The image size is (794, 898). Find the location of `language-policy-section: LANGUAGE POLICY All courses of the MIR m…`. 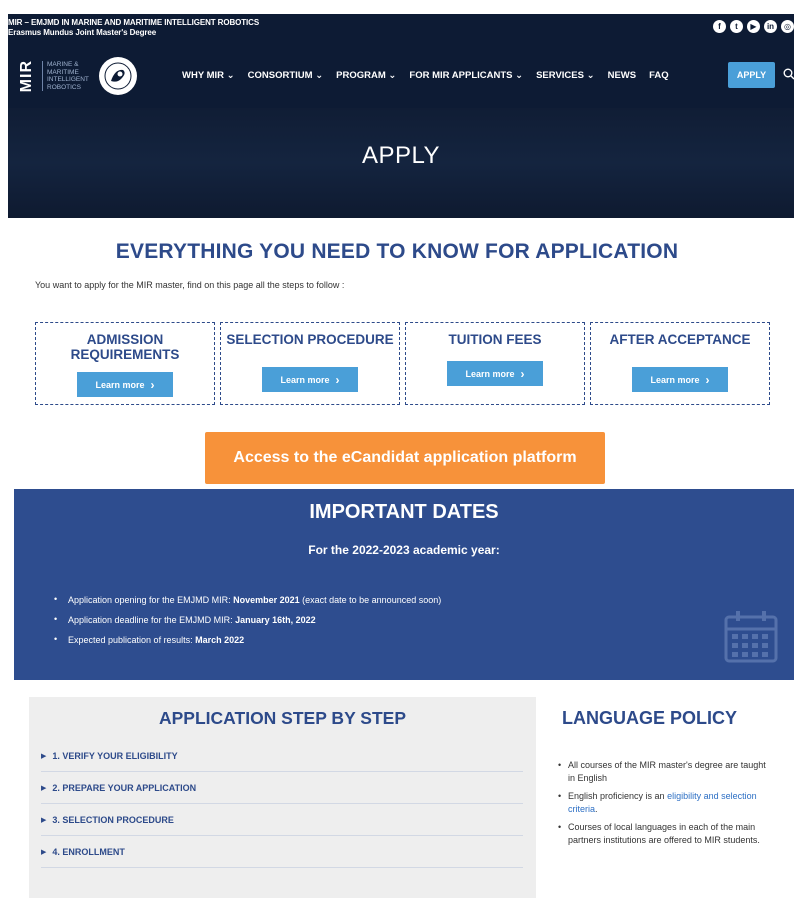

language-policy-section: LANGUAGE POLICY All courses of the MIR m… is located at coordinates (675, 774).